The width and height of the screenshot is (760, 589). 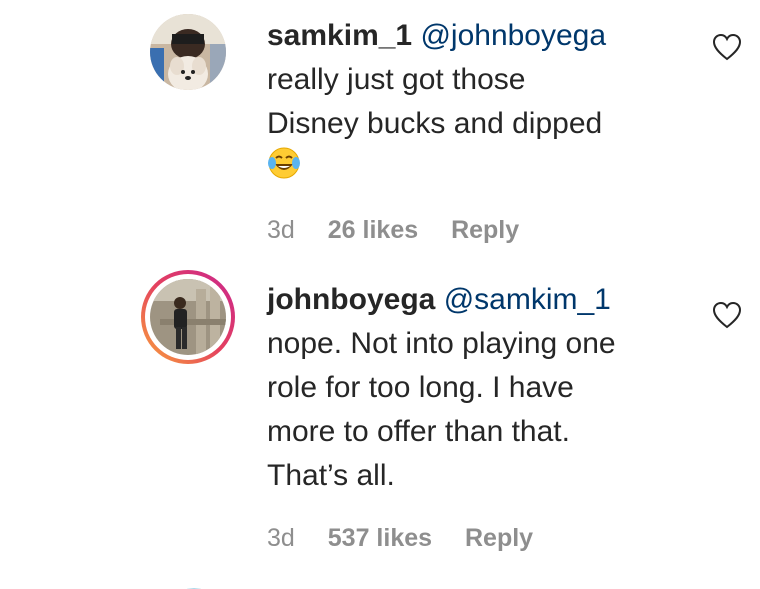 What do you see at coordinates (418, 431) in the screenshot?
I see `comment-text-line: more to offer than that.` at bounding box center [418, 431].